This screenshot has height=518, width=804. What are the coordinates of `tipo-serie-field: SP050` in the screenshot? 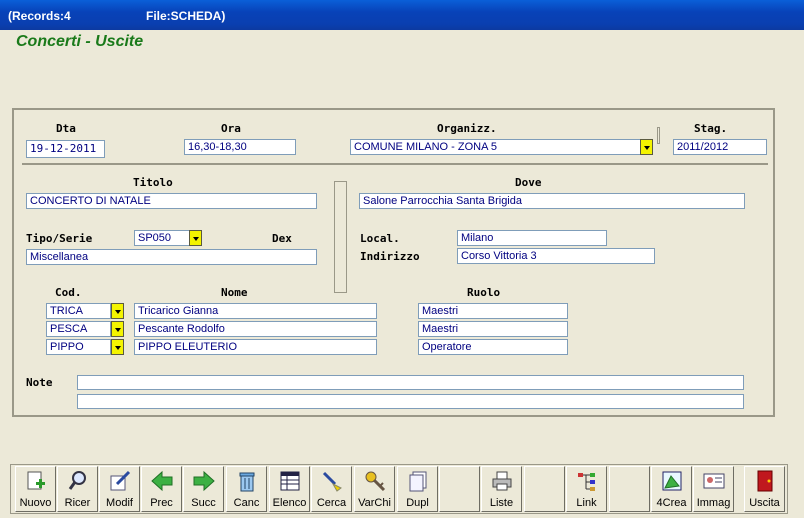 It's located at (162, 238).